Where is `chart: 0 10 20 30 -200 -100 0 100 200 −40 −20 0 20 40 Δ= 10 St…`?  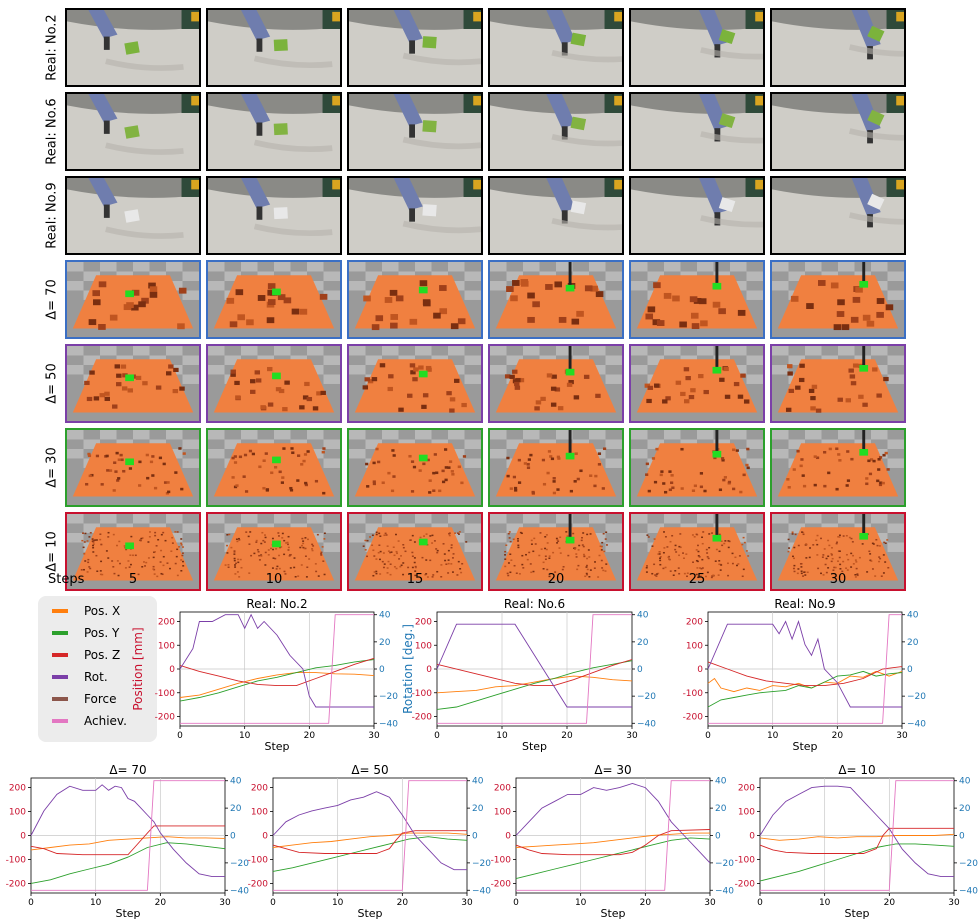 chart: 0 10 20 30 -200 -100 0 100 200 −40 −20 0 20 40 Δ= 10 St… is located at coordinates (857, 841).